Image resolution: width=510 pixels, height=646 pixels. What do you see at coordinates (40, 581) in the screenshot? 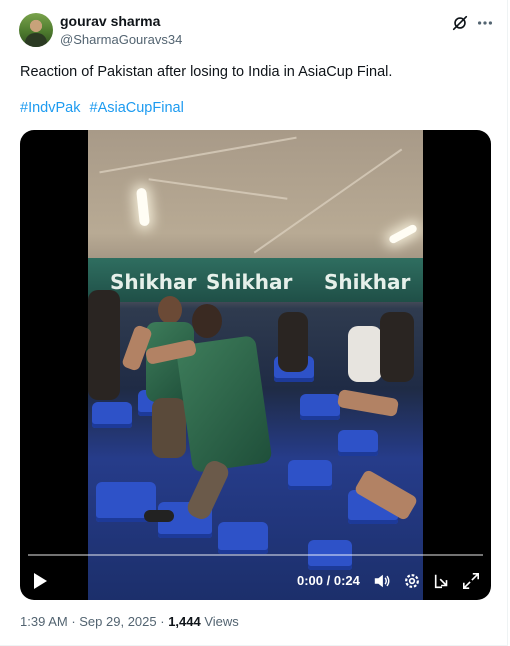
I see `play-icon` at bounding box center [40, 581].